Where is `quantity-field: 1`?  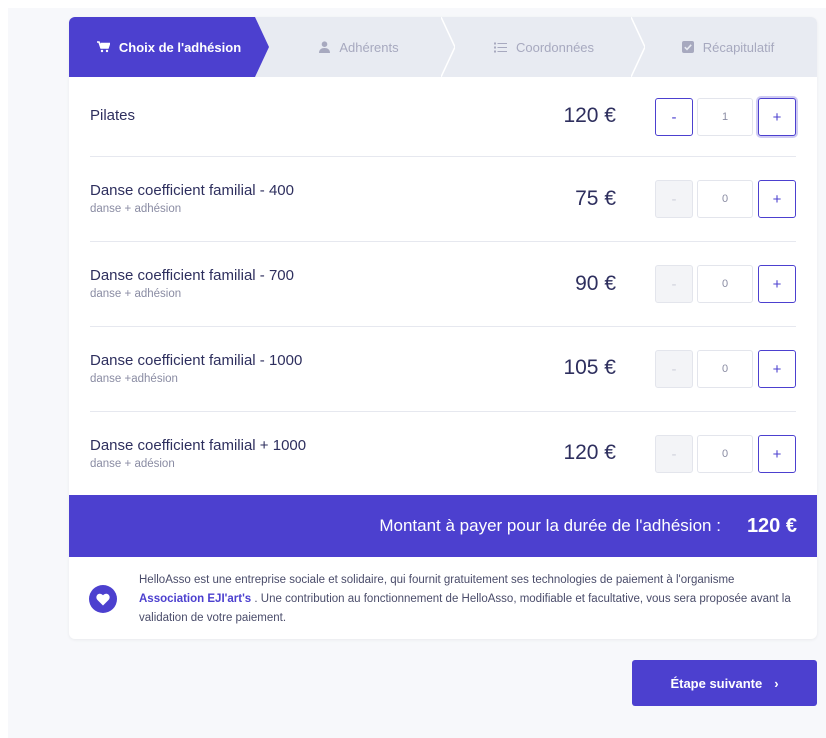
quantity-field: 1 is located at coordinates (725, 117).